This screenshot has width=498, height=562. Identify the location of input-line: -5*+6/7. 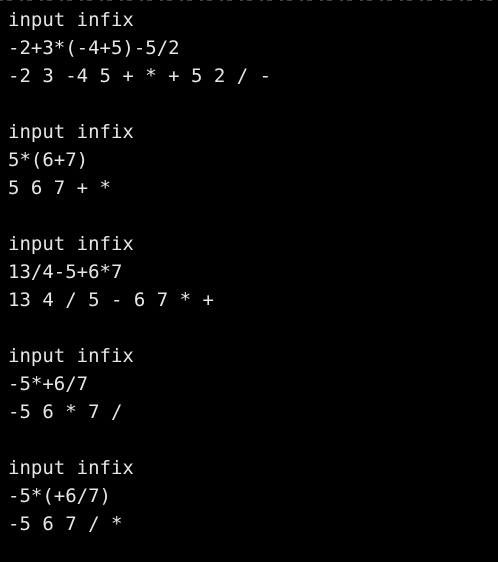
(48, 384).